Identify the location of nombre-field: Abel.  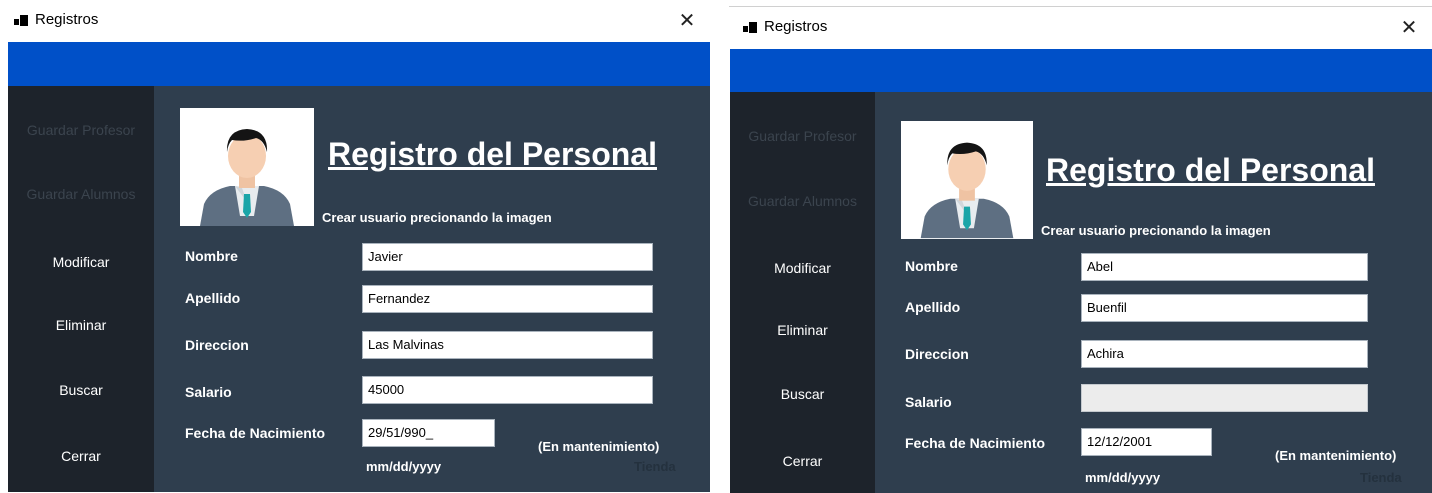
(1224, 267).